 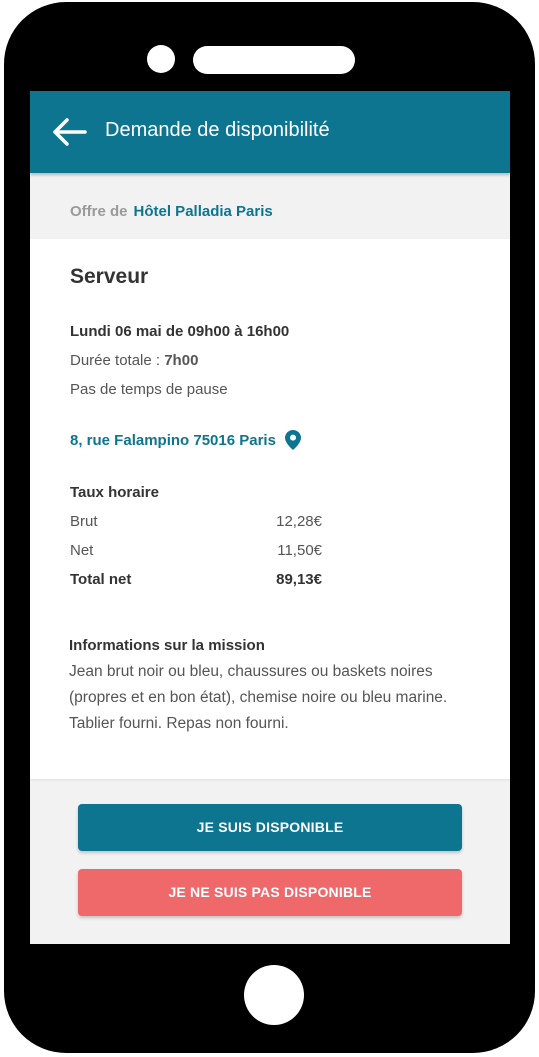 I want to click on job-title: Serveur, so click(x=109, y=276).